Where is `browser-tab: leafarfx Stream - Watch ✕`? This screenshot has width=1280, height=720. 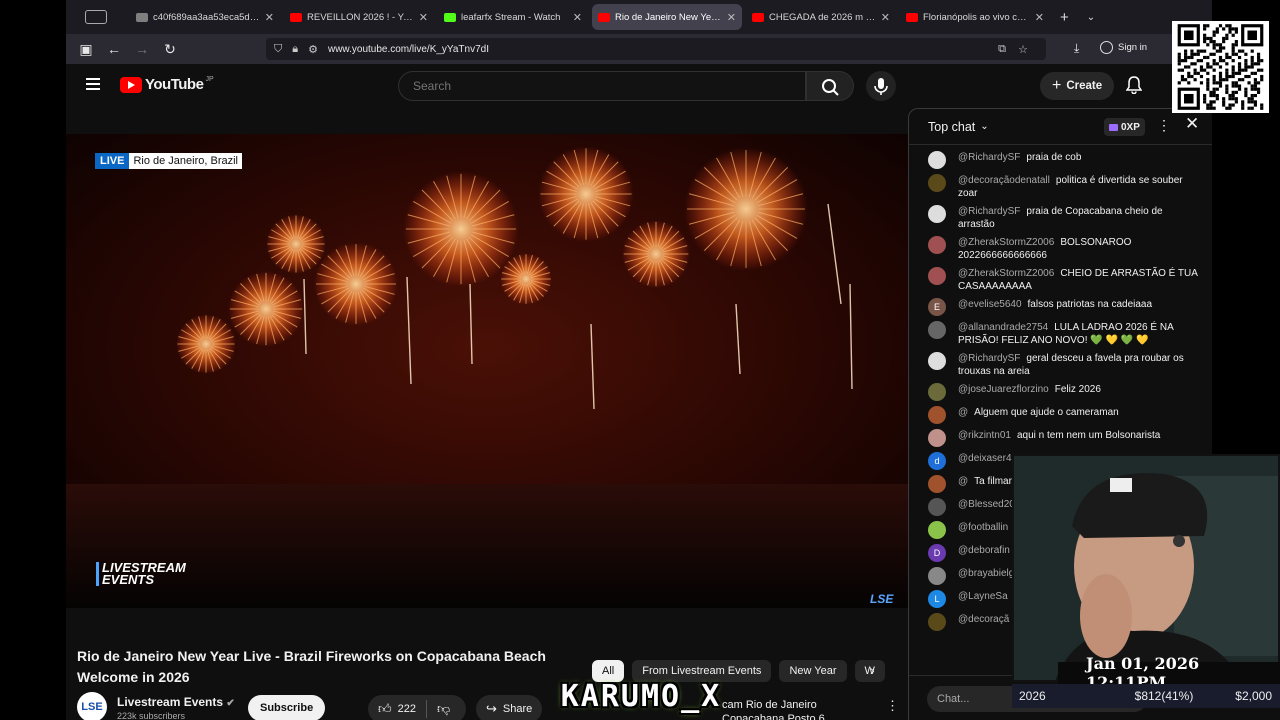
browser-tab: leafarfx Stream - Watch ✕ is located at coordinates (513, 17).